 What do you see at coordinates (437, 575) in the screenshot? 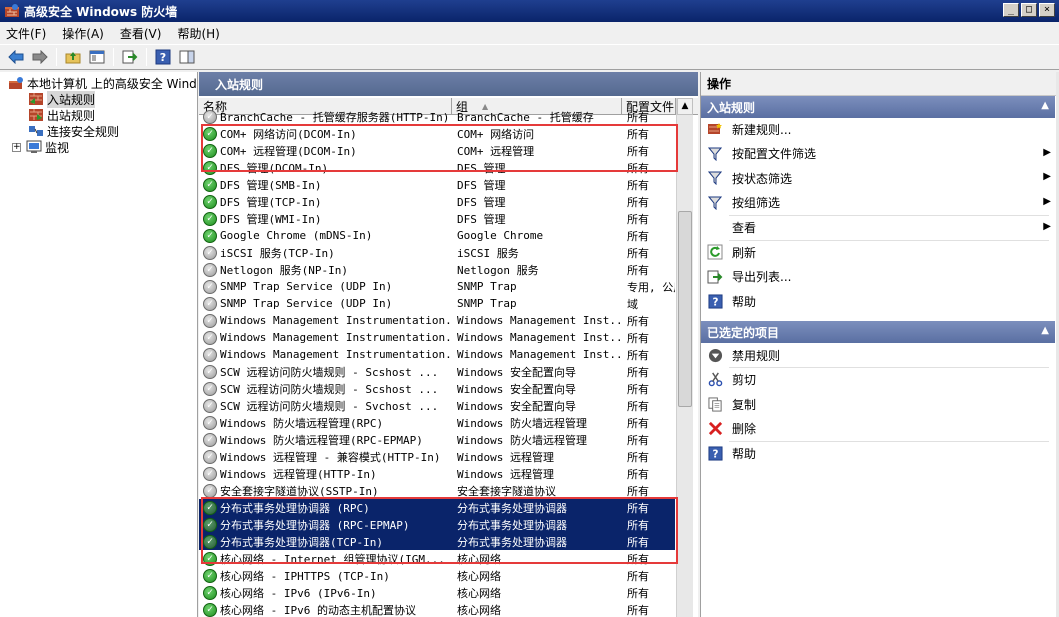
I see `table-row: ✓ 核心网络 - IPHTTPS (TCP-In) 核心网络 所有` at bounding box center [437, 575].